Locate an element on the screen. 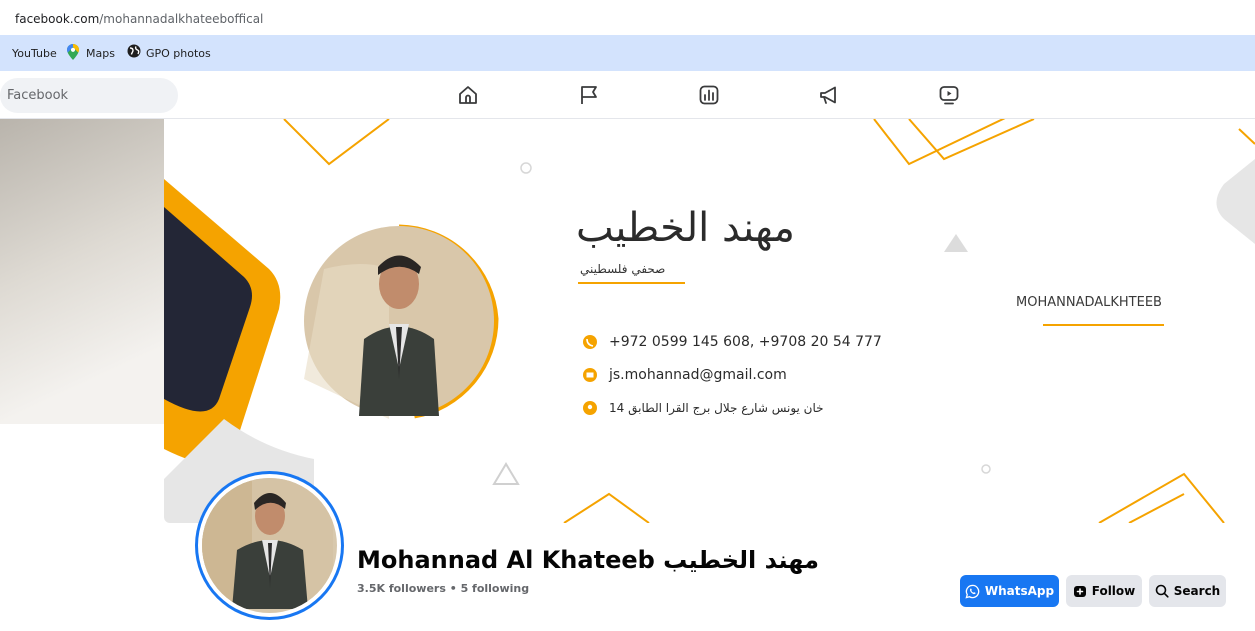 The height and width of the screenshot is (631, 1255). cover-address: خان يونس شارع جلال برج القرا الطابق 14 is located at coordinates (716, 408).